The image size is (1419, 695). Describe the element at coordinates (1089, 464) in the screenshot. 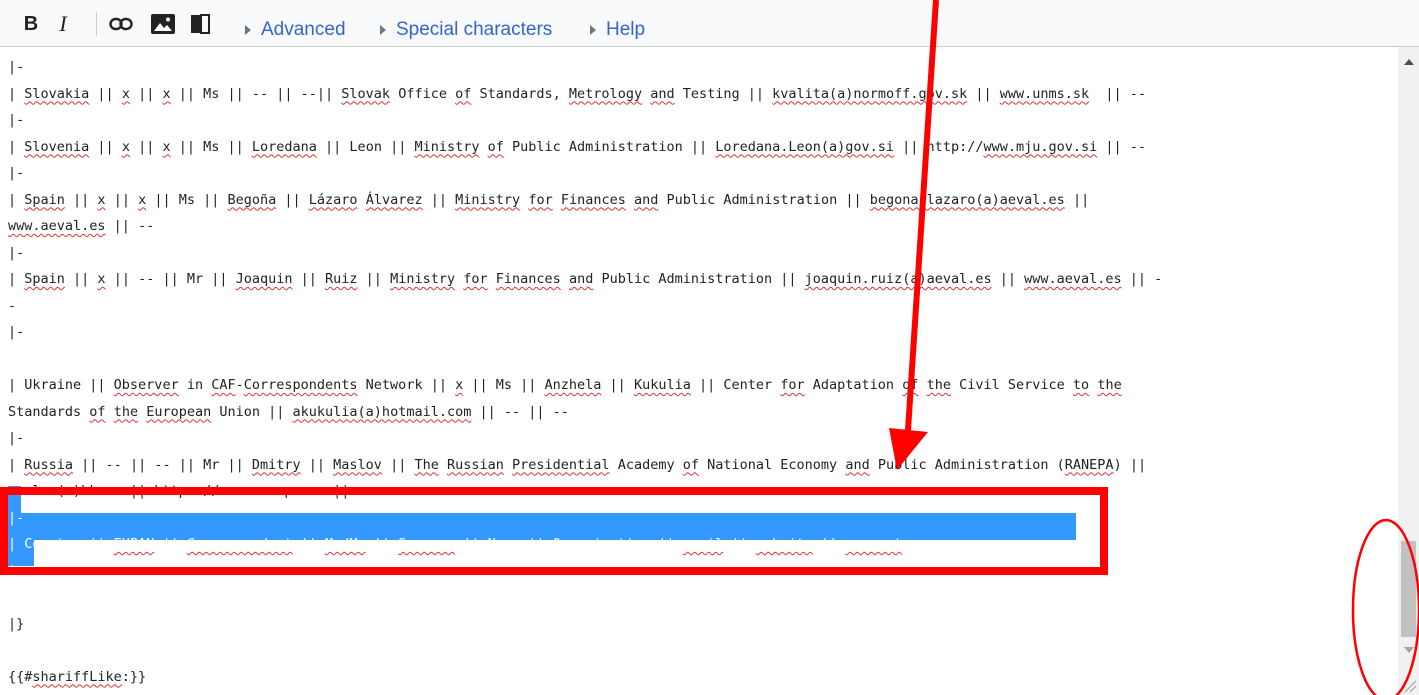

I see `misspelled-word: RANEPA` at that location.